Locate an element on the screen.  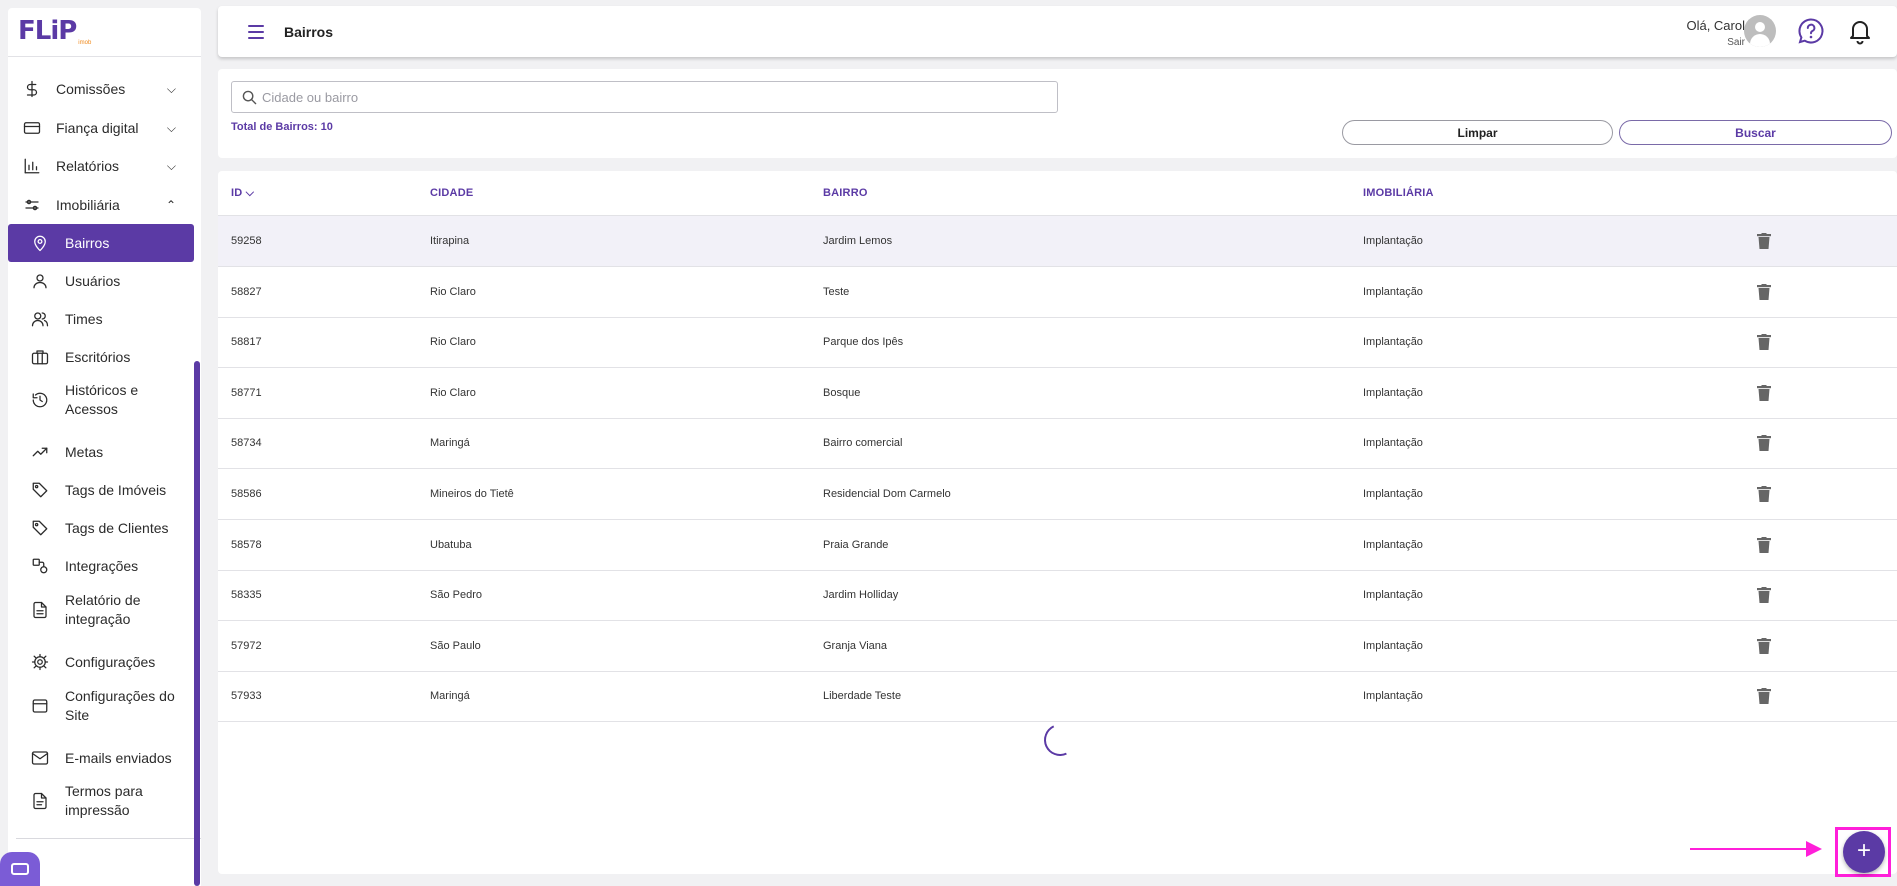
sidebar-item-comissoes: Comissões ⌵ is located at coordinates (101, 89).